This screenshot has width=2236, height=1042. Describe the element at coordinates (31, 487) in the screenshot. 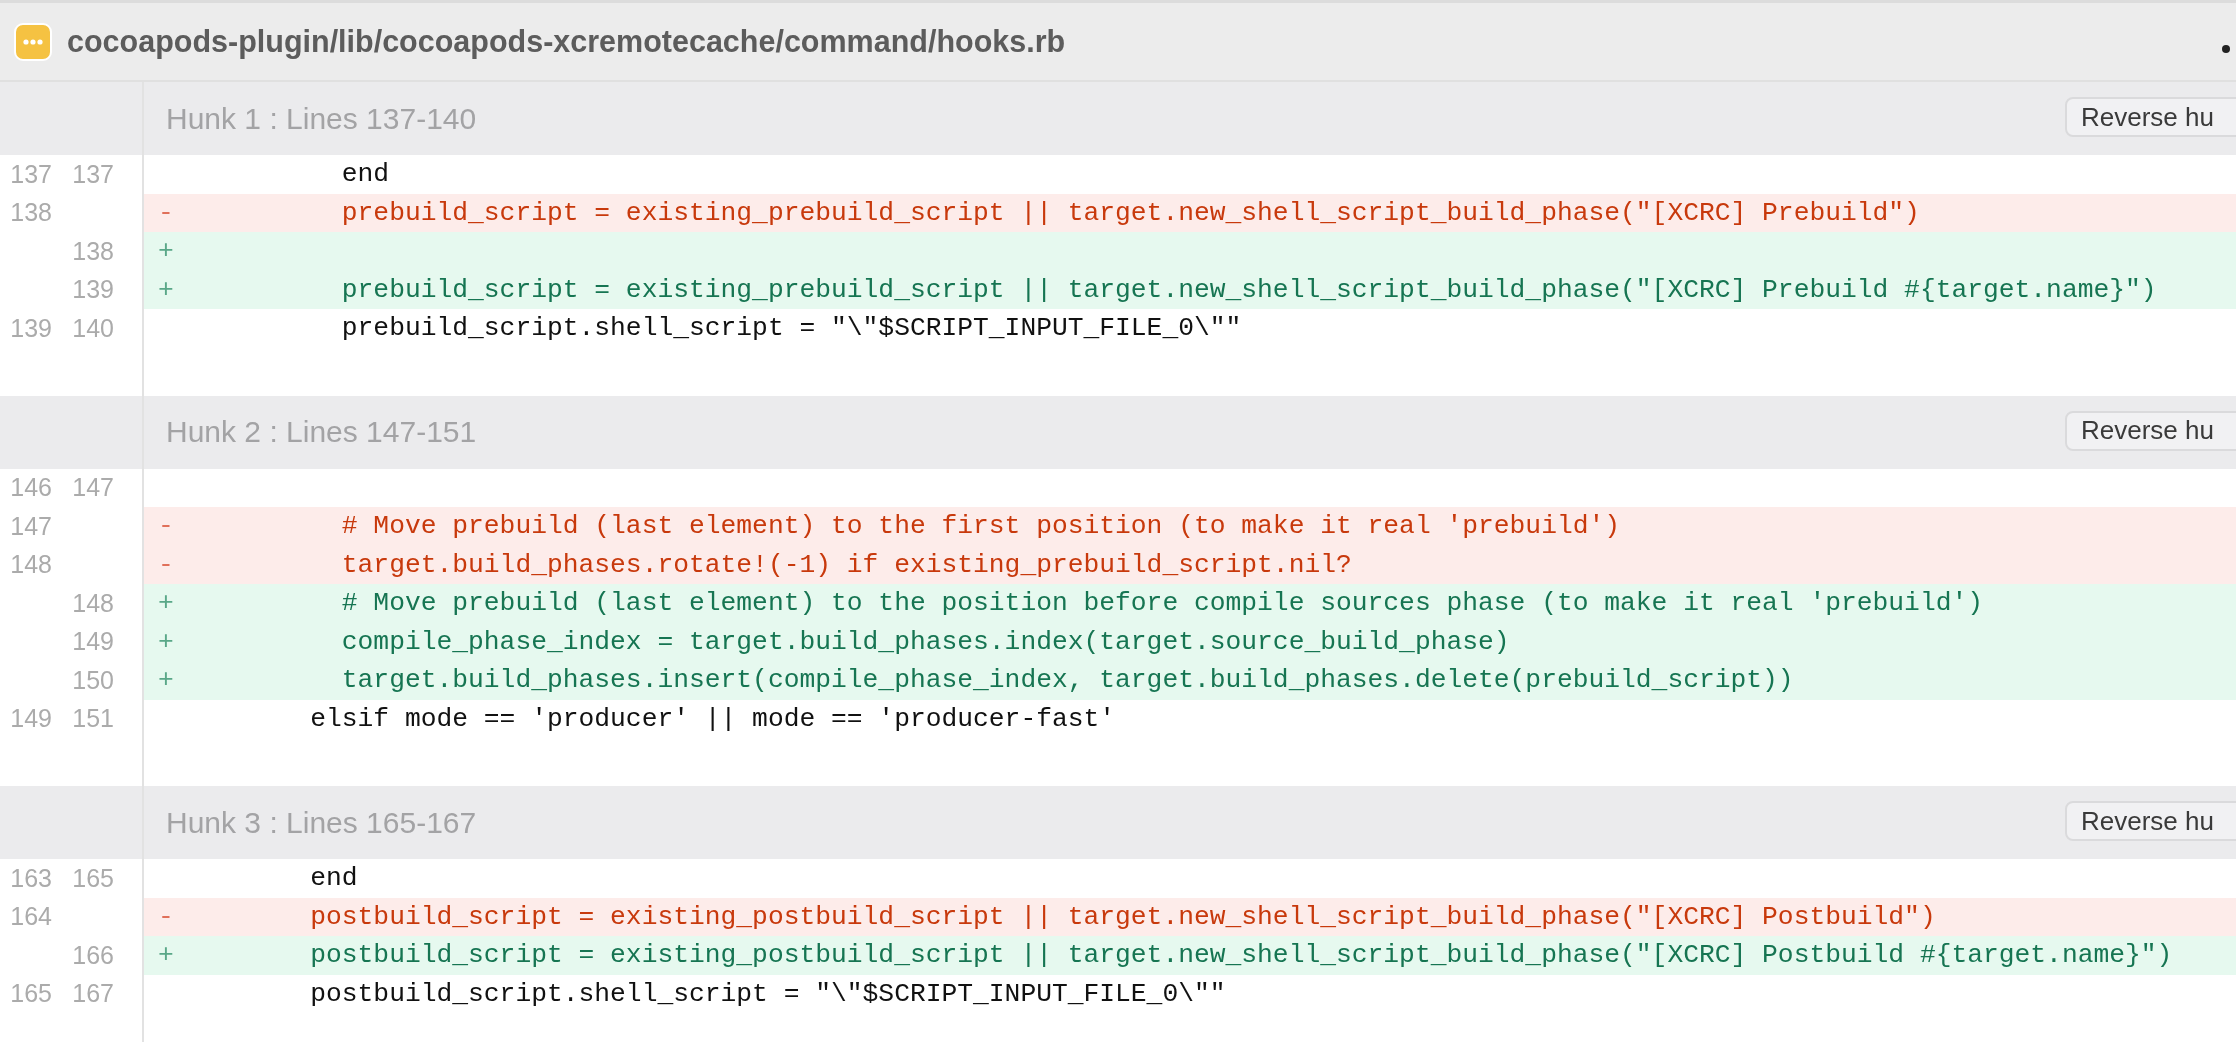

I see `line-number: 146` at that location.